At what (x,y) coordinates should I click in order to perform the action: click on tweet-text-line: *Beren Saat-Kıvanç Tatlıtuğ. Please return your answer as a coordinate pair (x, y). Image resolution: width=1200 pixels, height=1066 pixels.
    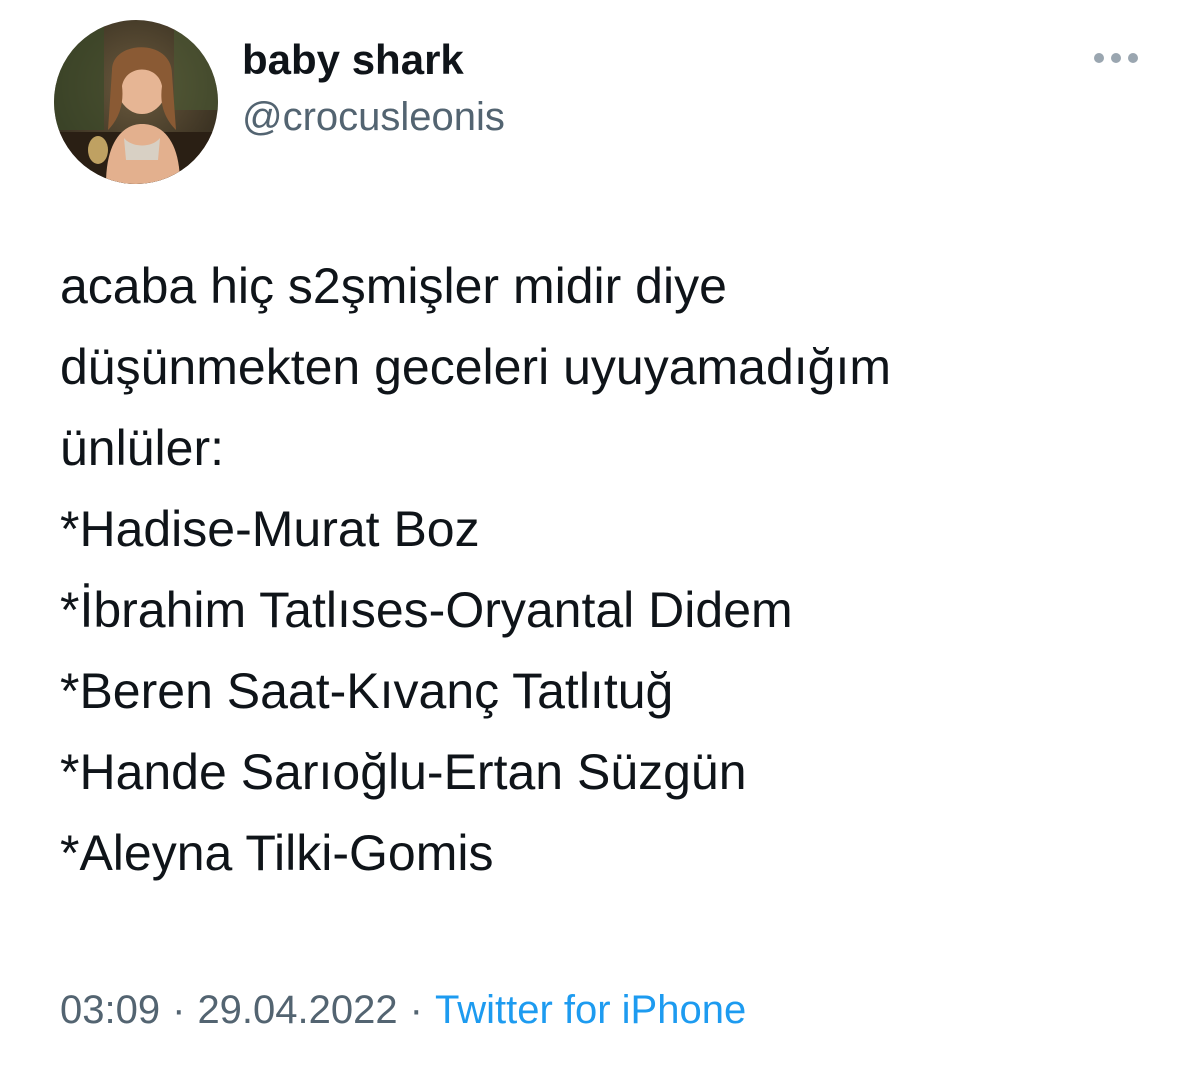
    Looking at the image, I should click on (367, 691).